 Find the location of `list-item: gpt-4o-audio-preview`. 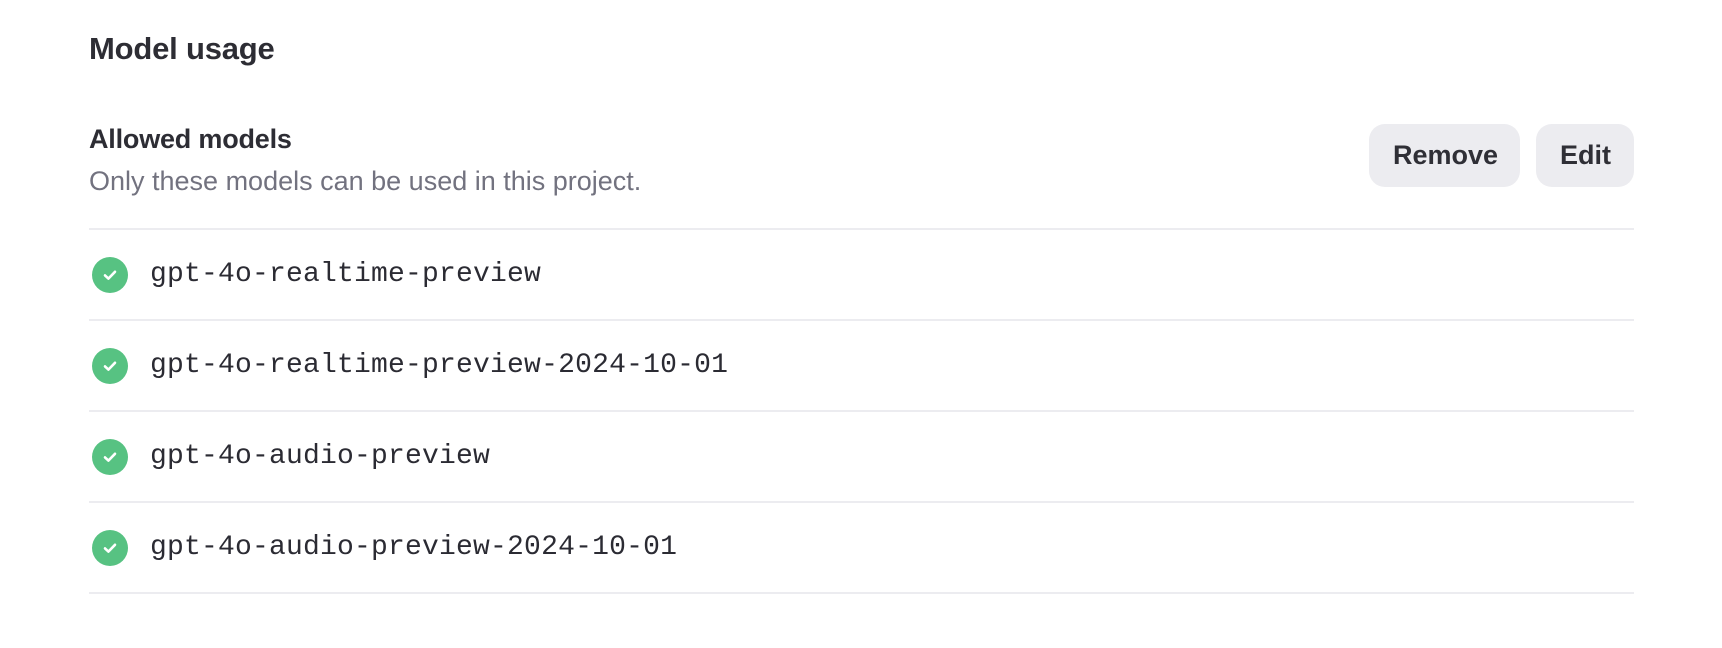

list-item: gpt-4o-audio-preview is located at coordinates (861, 458).